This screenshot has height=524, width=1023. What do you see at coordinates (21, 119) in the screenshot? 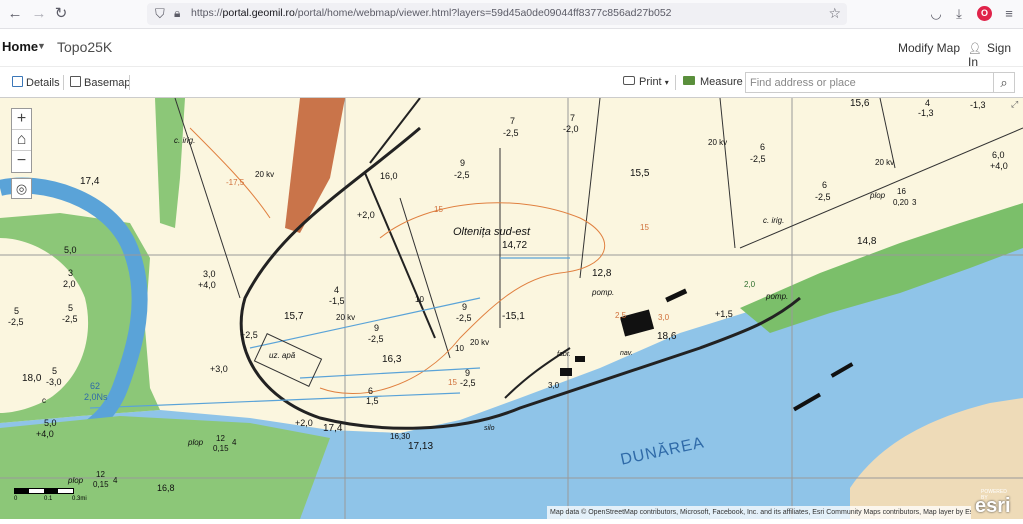
I see `zoom-in-button: +` at bounding box center [21, 119].